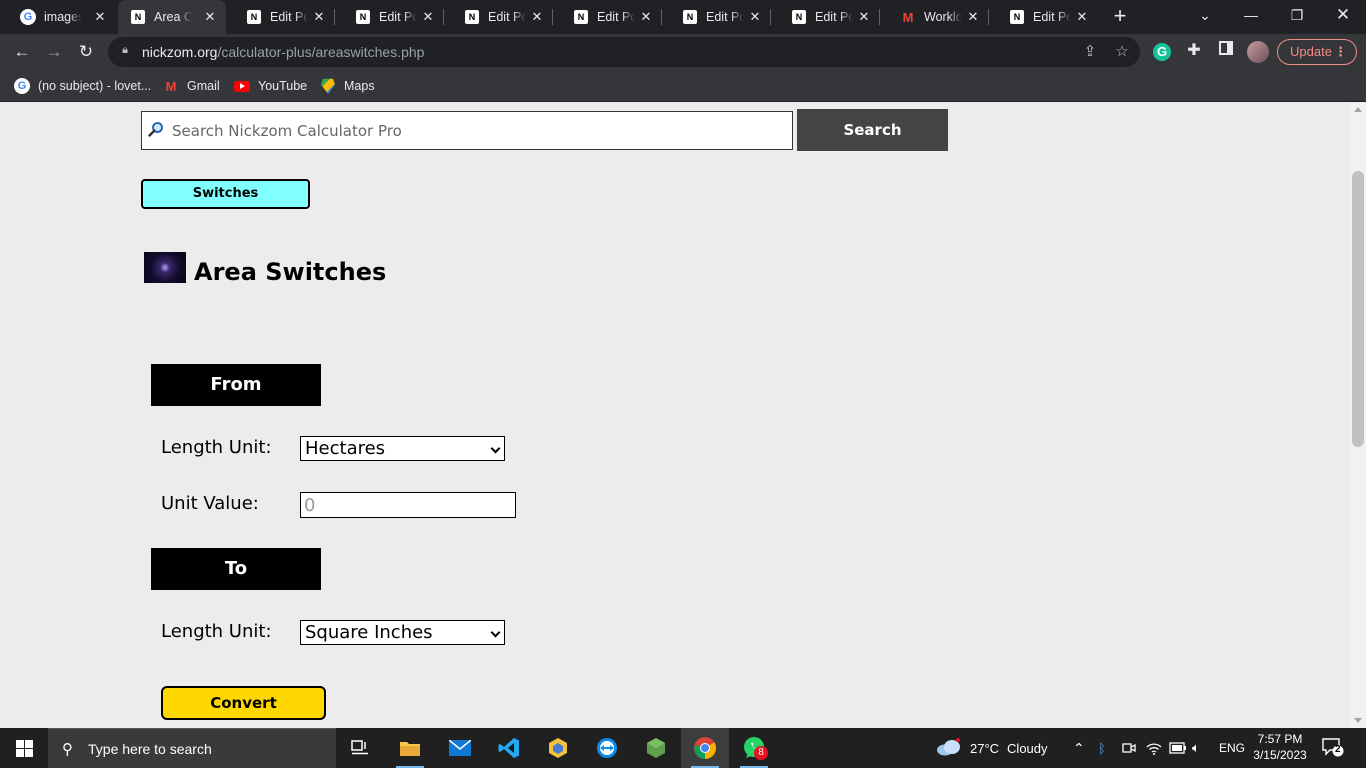 The width and height of the screenshot is (1366, 768). Describe the element at coordinates (1226, 51) in the screenshot. I see `side-panel-icon` at that location.